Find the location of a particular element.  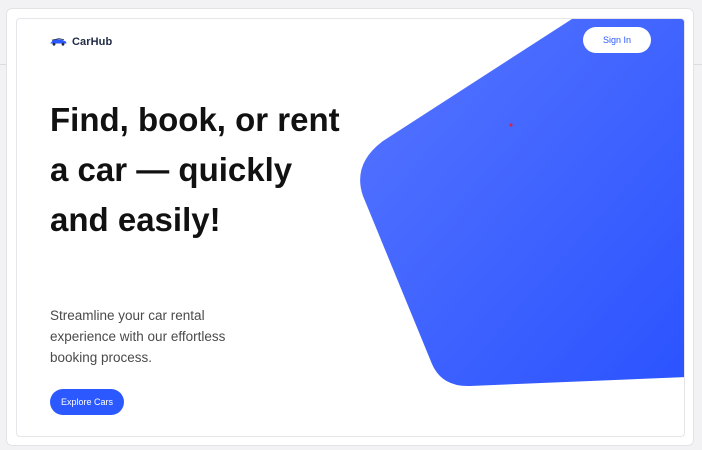

brand-name: CarHub is located at coordinates (92, 42).